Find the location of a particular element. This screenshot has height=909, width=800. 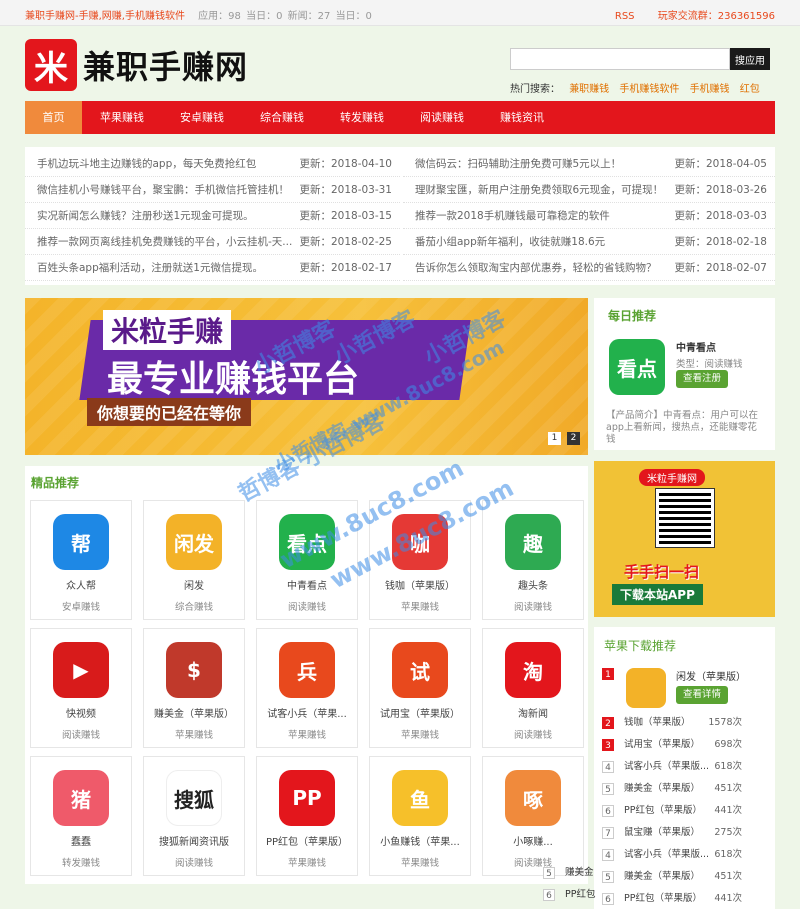

news-item: 手机边玩斗地主边赚钱的app，每天免费抢红包 更新：2018-04-10 is located at coordinates (212, 164).